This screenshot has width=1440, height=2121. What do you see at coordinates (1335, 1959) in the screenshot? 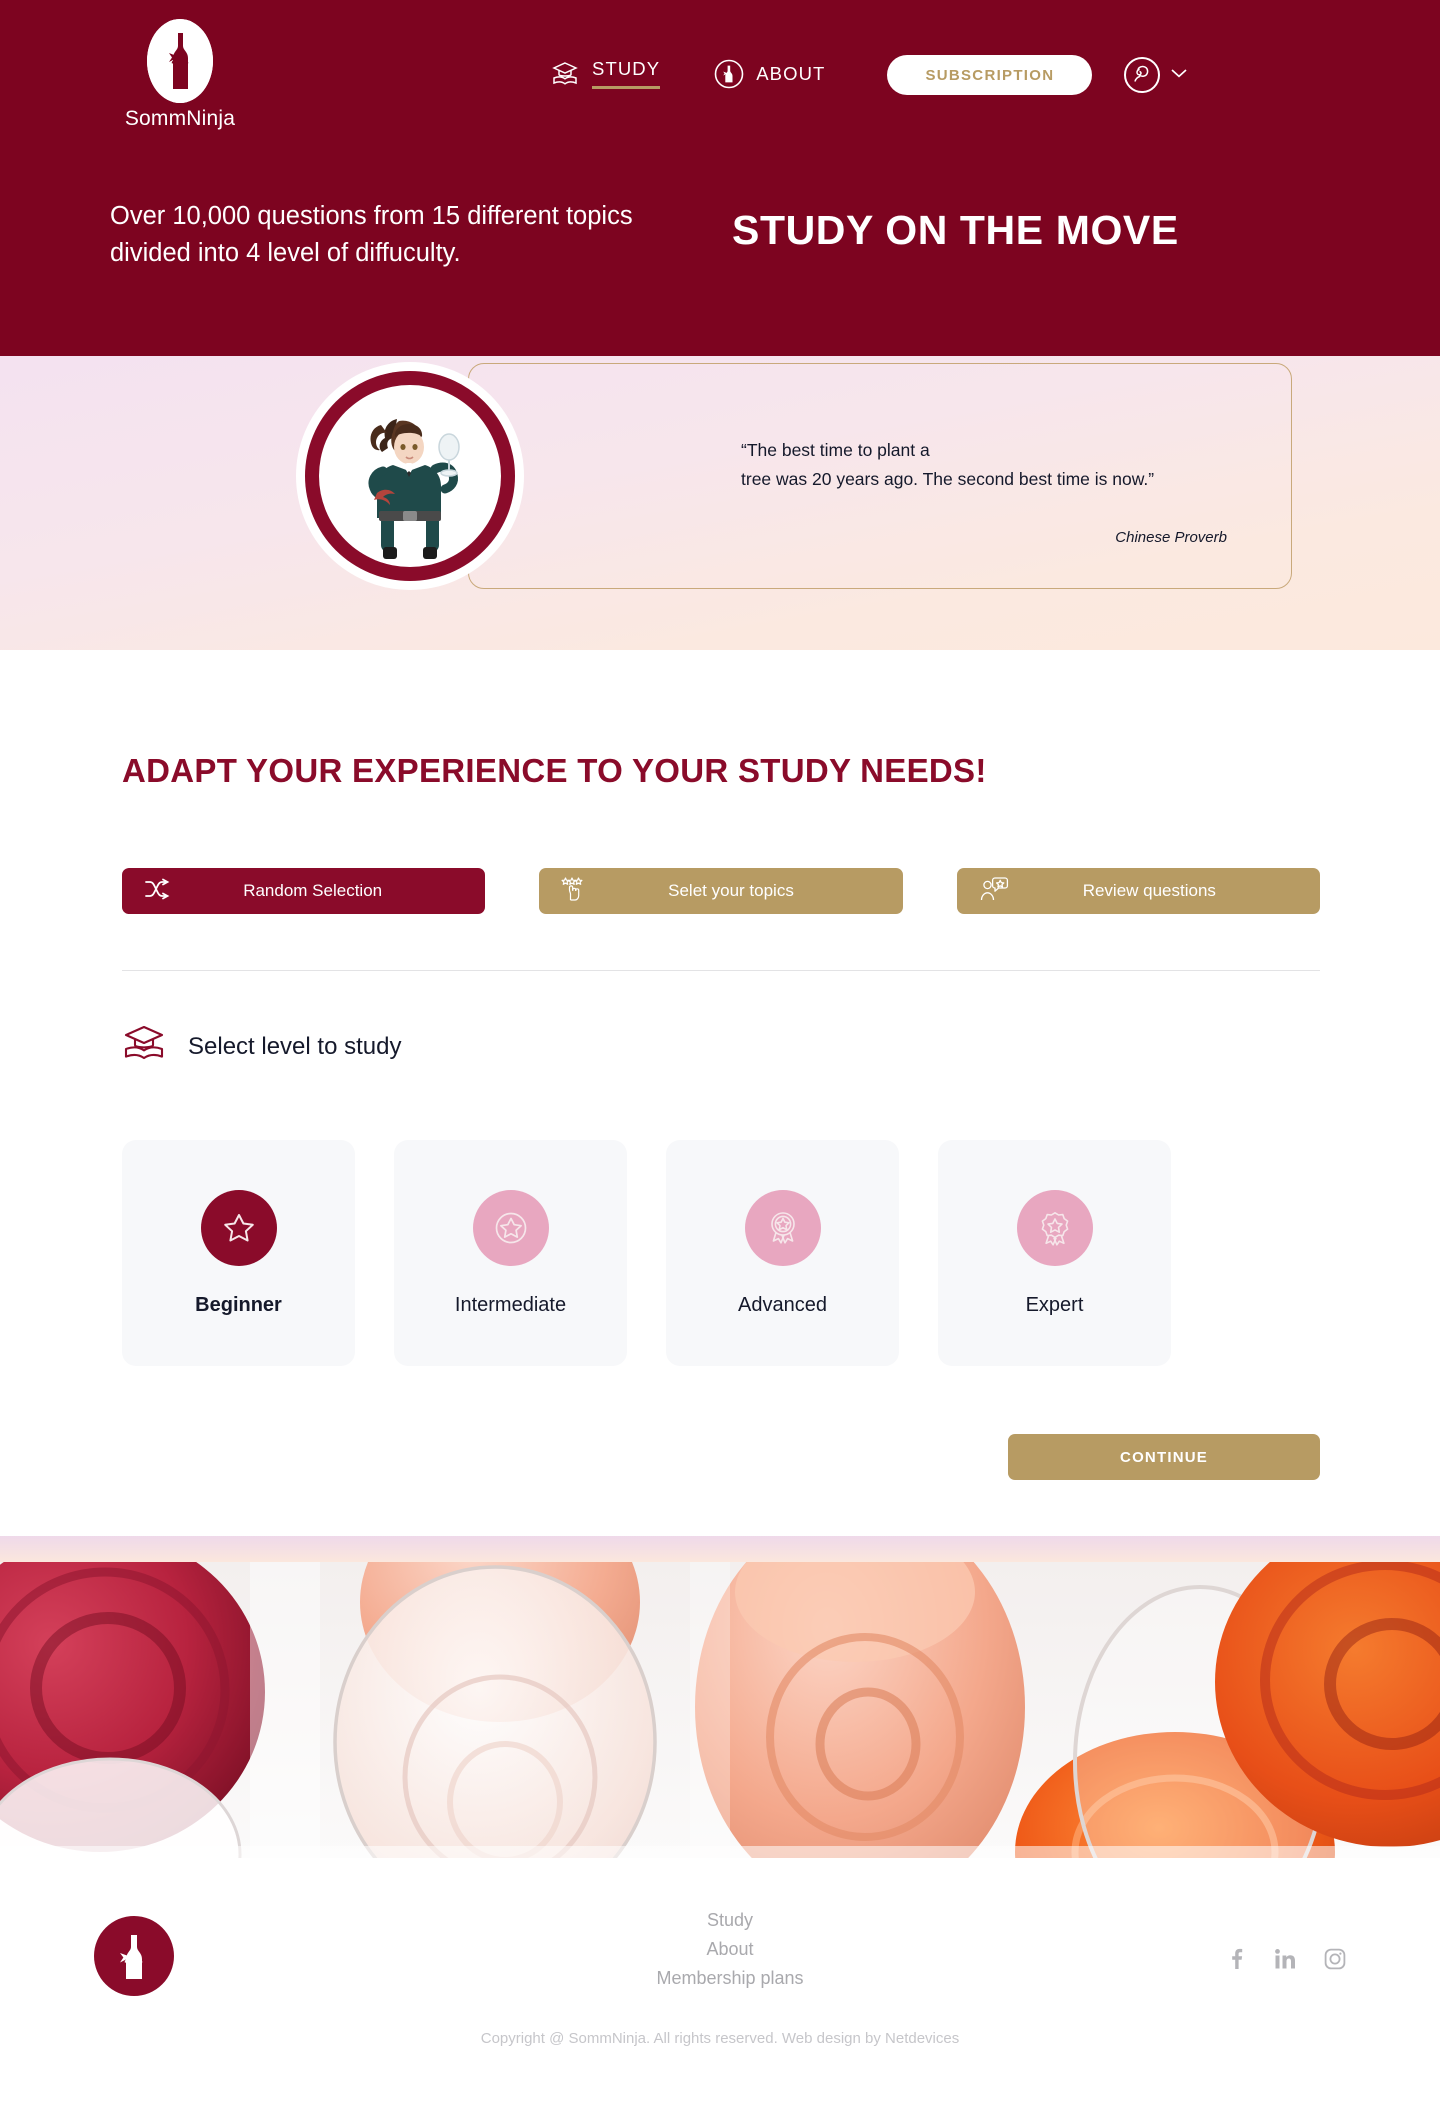
I see `instagram-icon` at bounding box center [1335, 1959].